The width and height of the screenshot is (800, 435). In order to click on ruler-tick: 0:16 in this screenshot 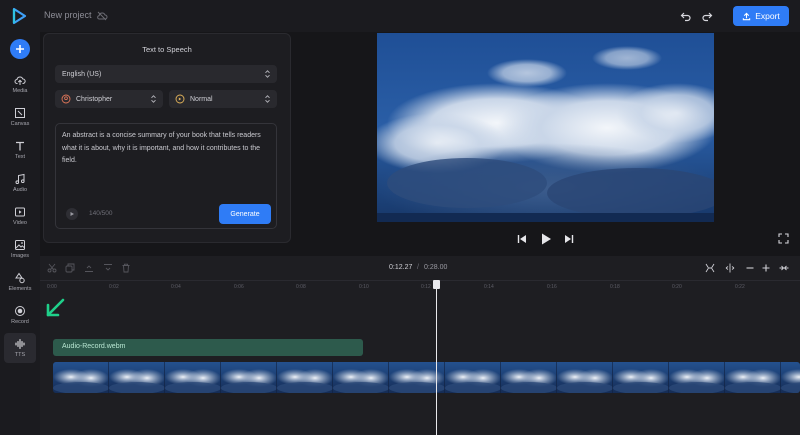, I will do `click(552, 287)`.